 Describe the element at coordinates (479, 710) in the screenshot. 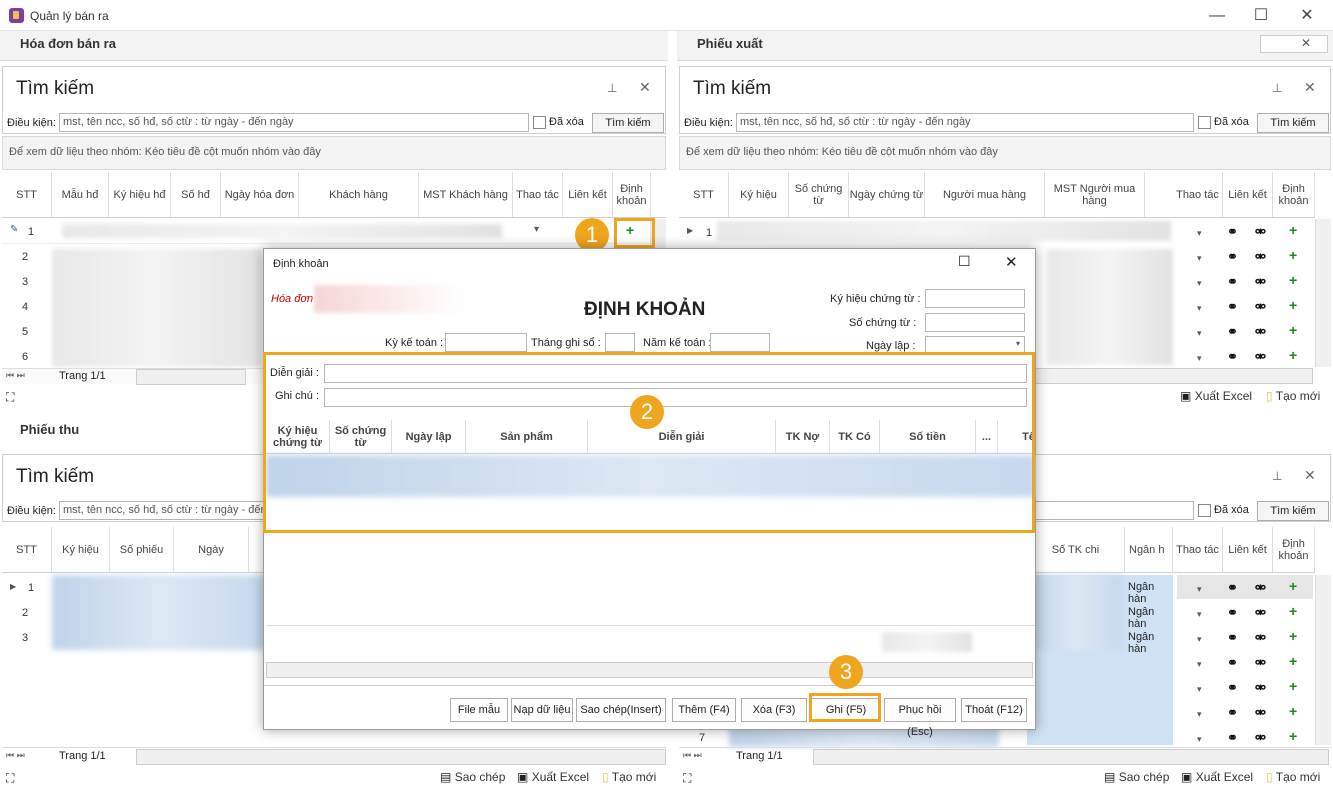

I see `template-file-button: File mẫu` at that location.